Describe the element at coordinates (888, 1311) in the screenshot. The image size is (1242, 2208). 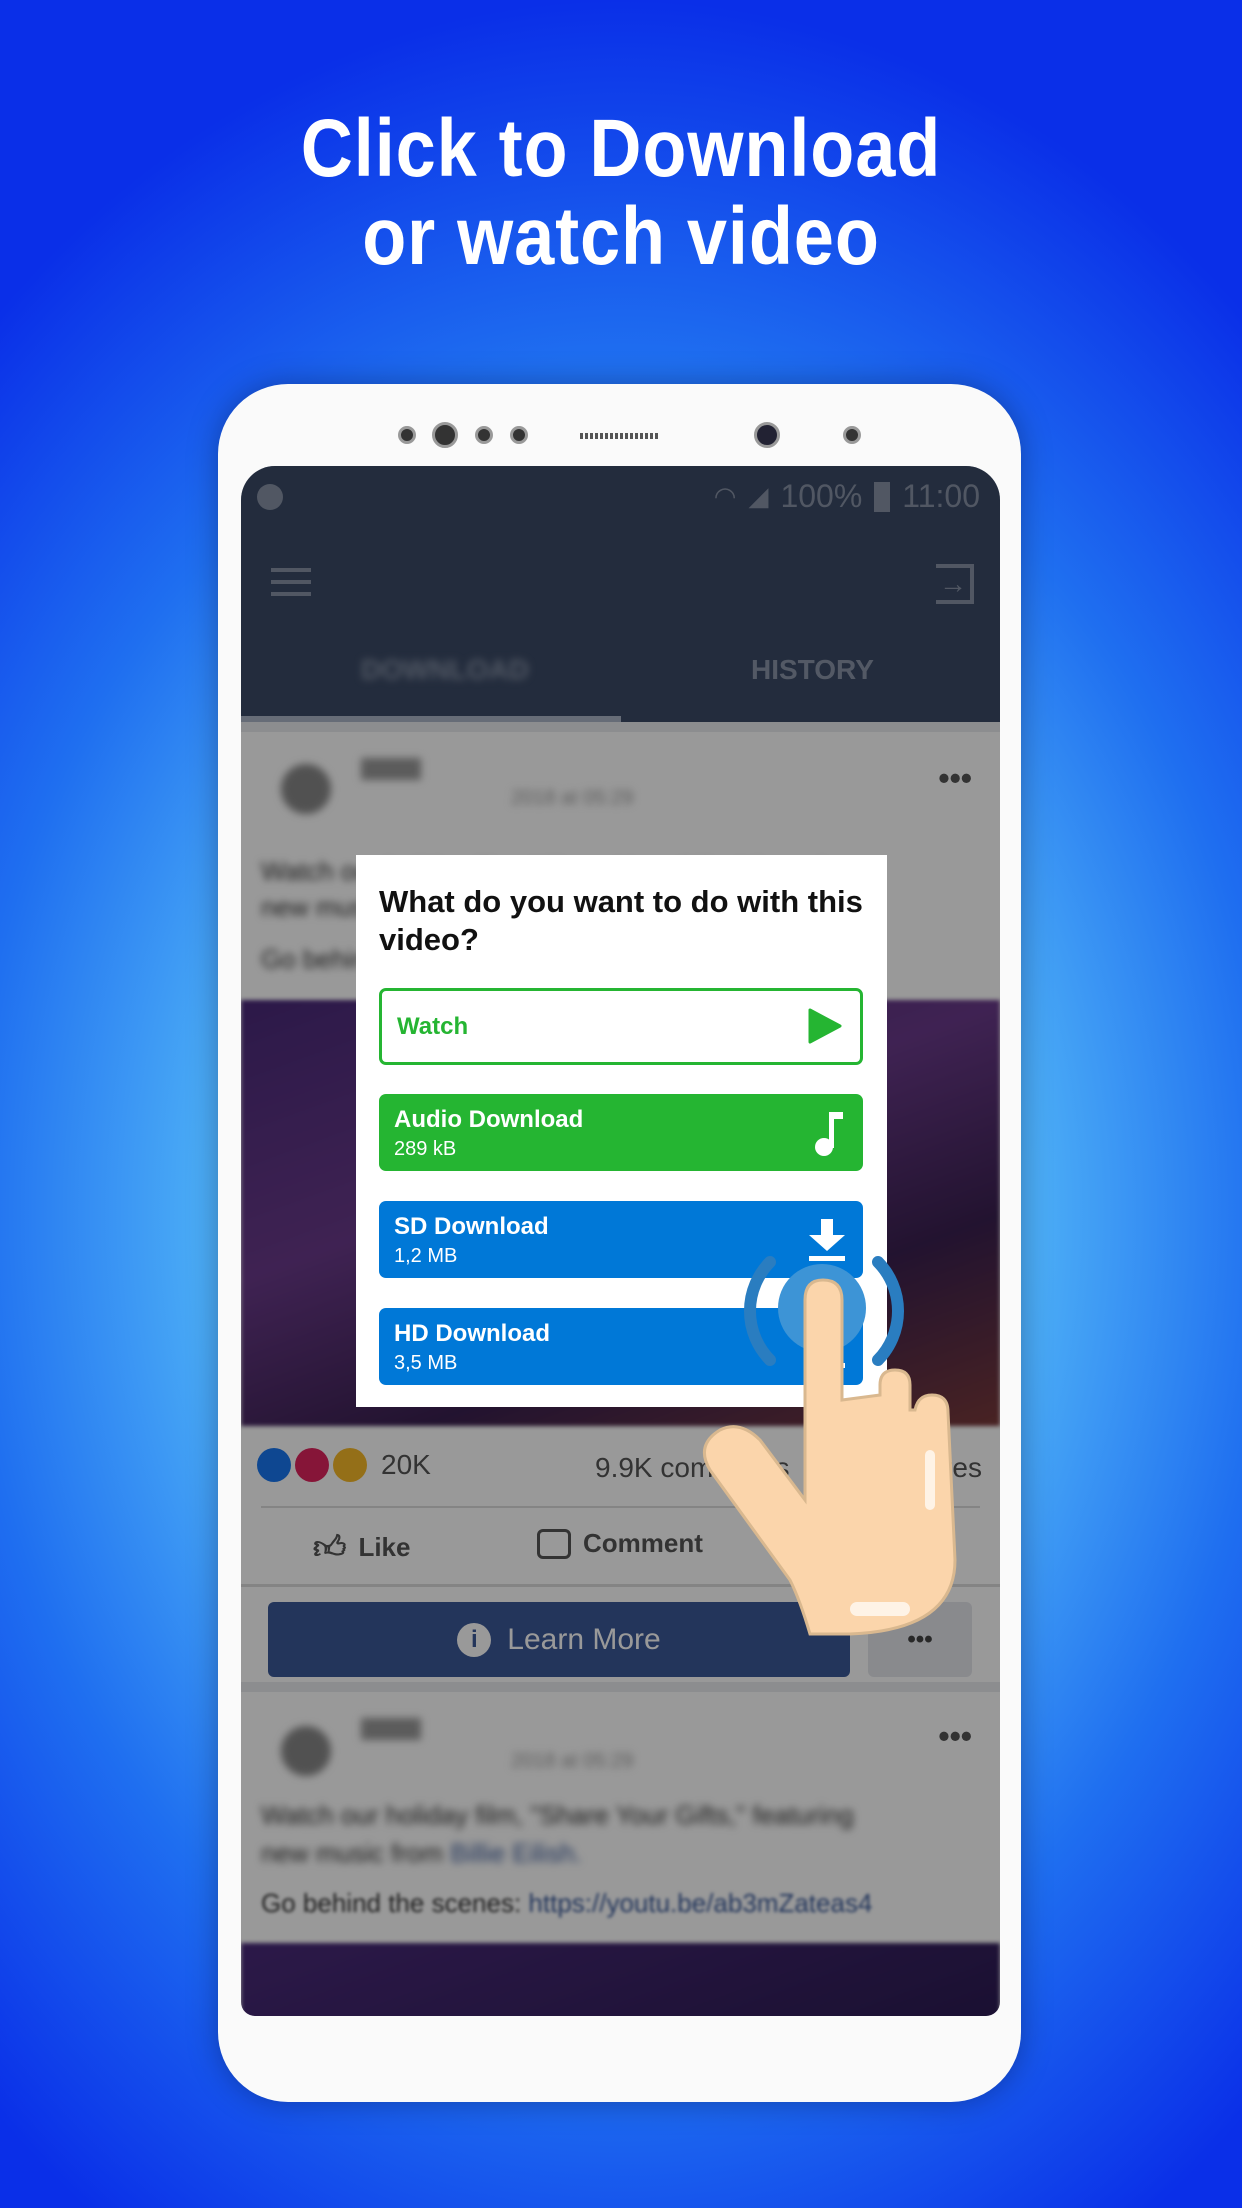
I see `tap-ripple-right` at that location.